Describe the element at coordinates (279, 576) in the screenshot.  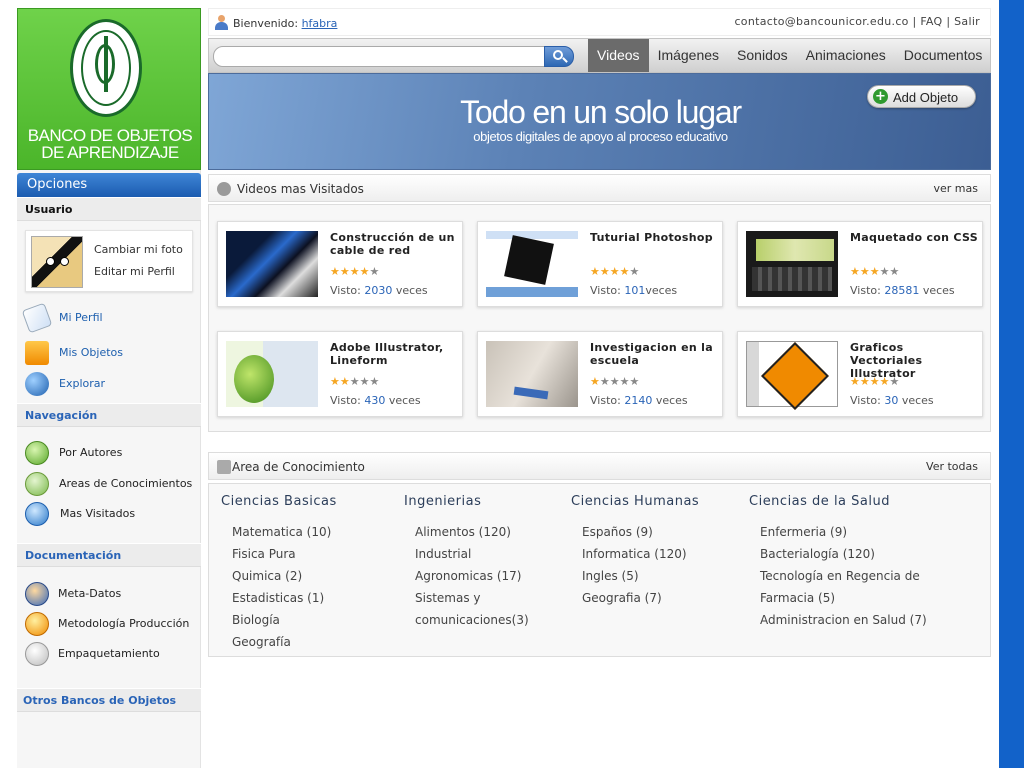
I see `area-link: Quimica (2)` at that location.